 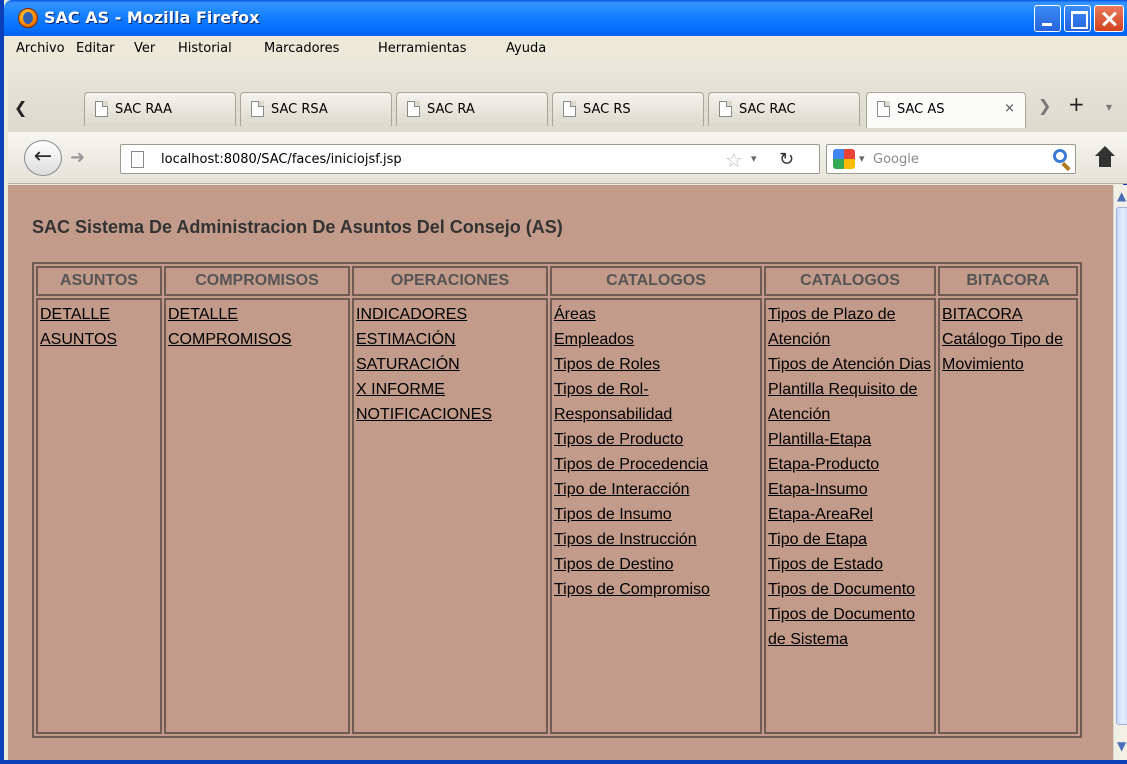 I want to click on back-button: ←, so click(x=43, y=158).